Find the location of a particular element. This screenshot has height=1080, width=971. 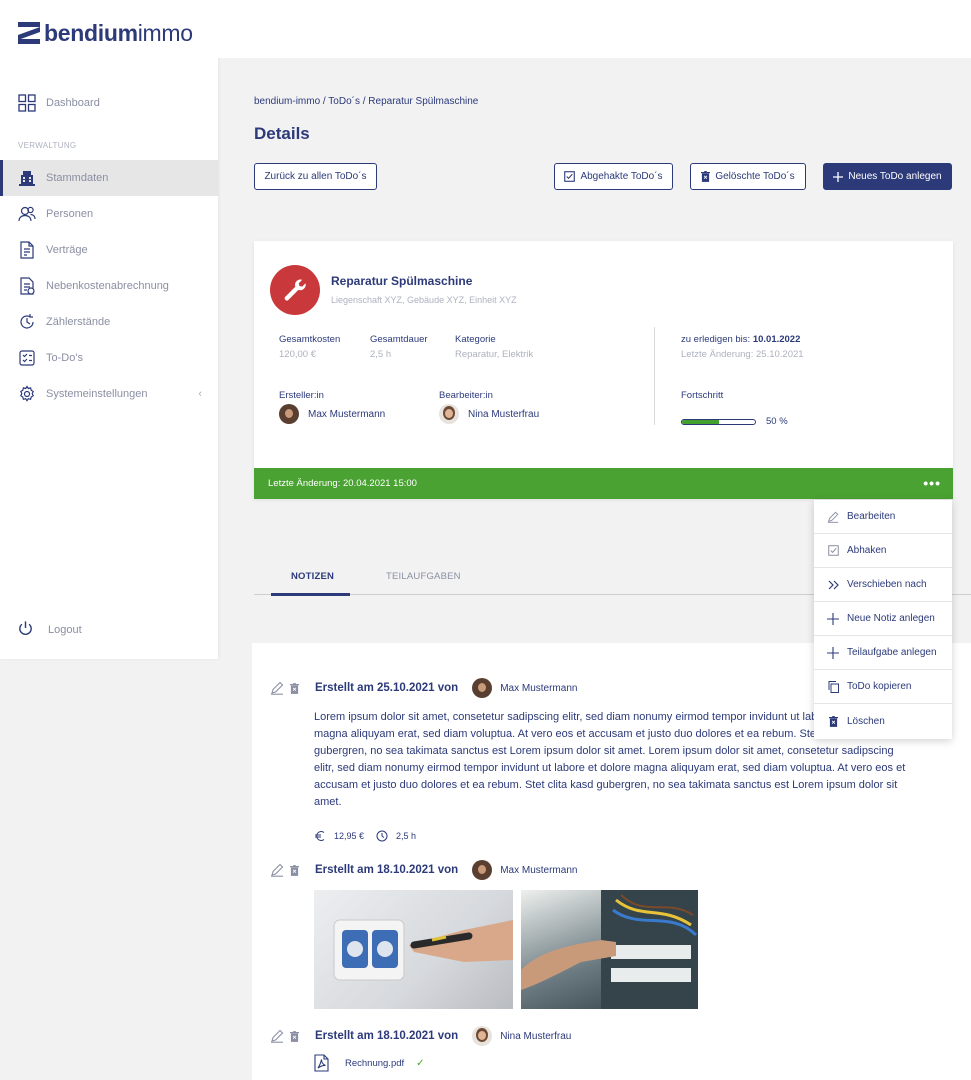

deleted-todos-button: Gelöschte ToDo´s is located at coordinates (748, 176).